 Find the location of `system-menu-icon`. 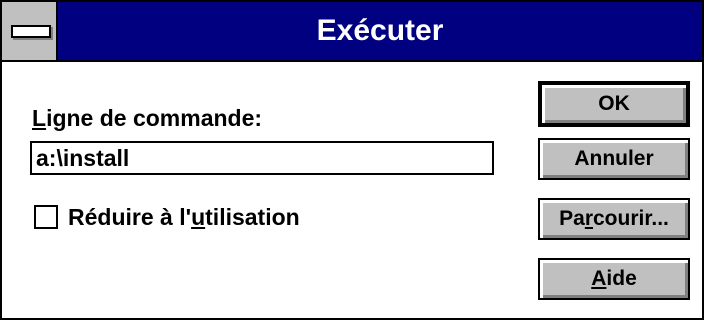

system-menu-icon is located at coordinates (30, 31).